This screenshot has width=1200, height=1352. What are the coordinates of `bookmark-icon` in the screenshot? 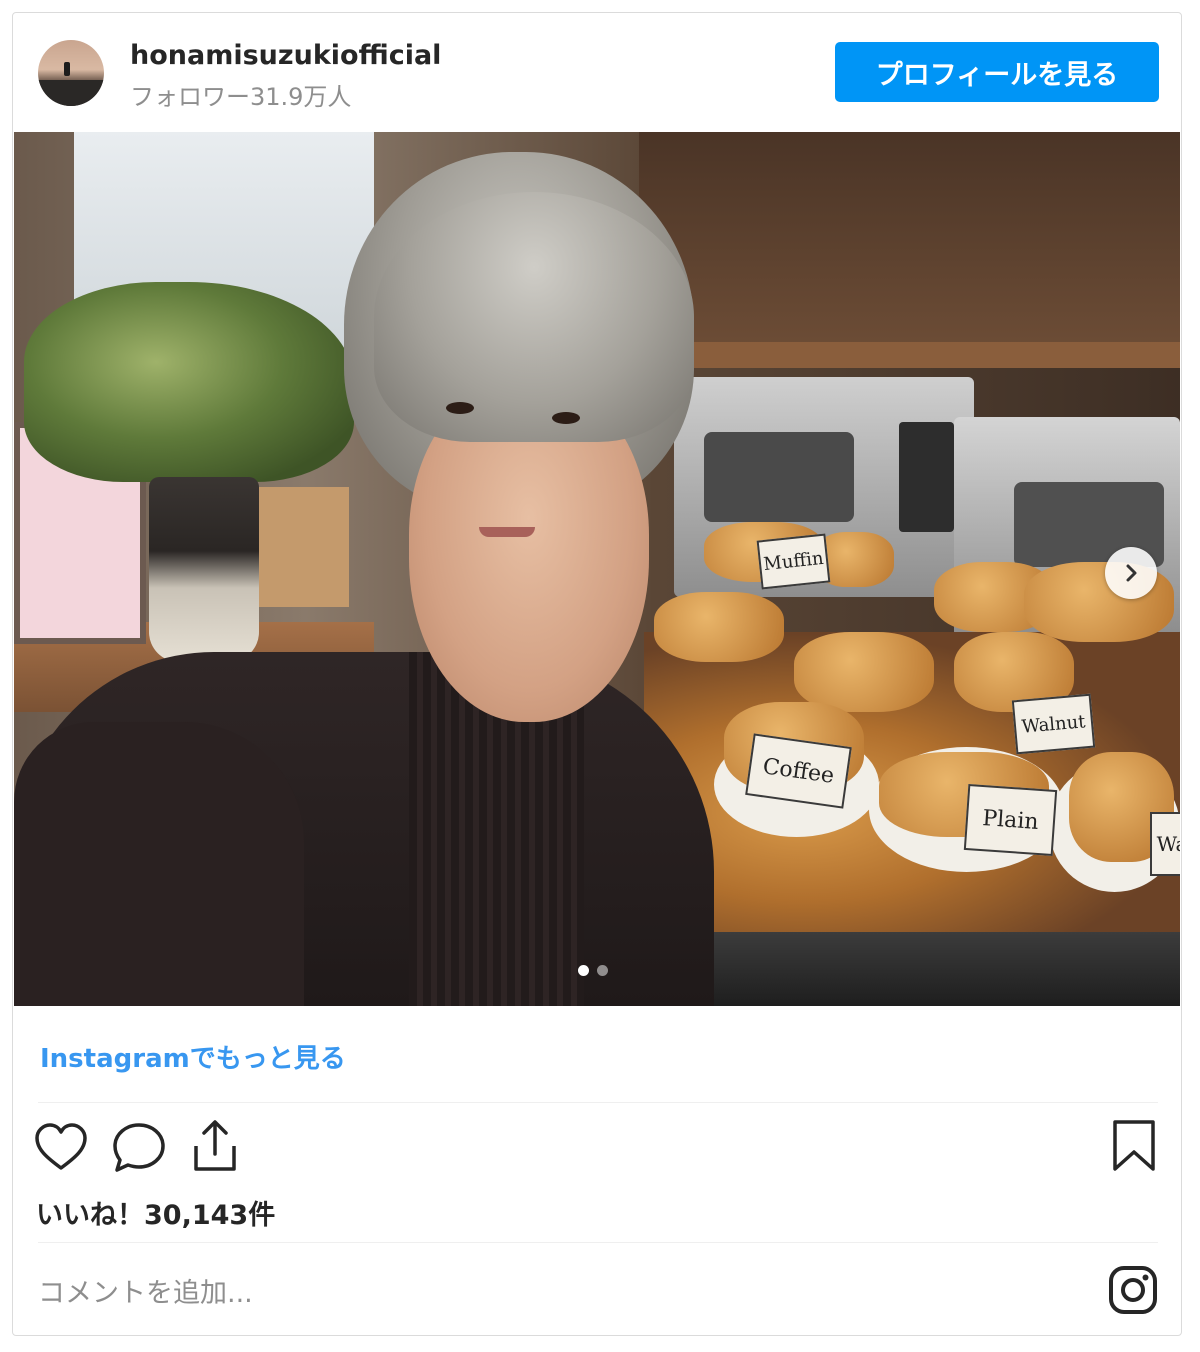 It's located at (1134, 1146).